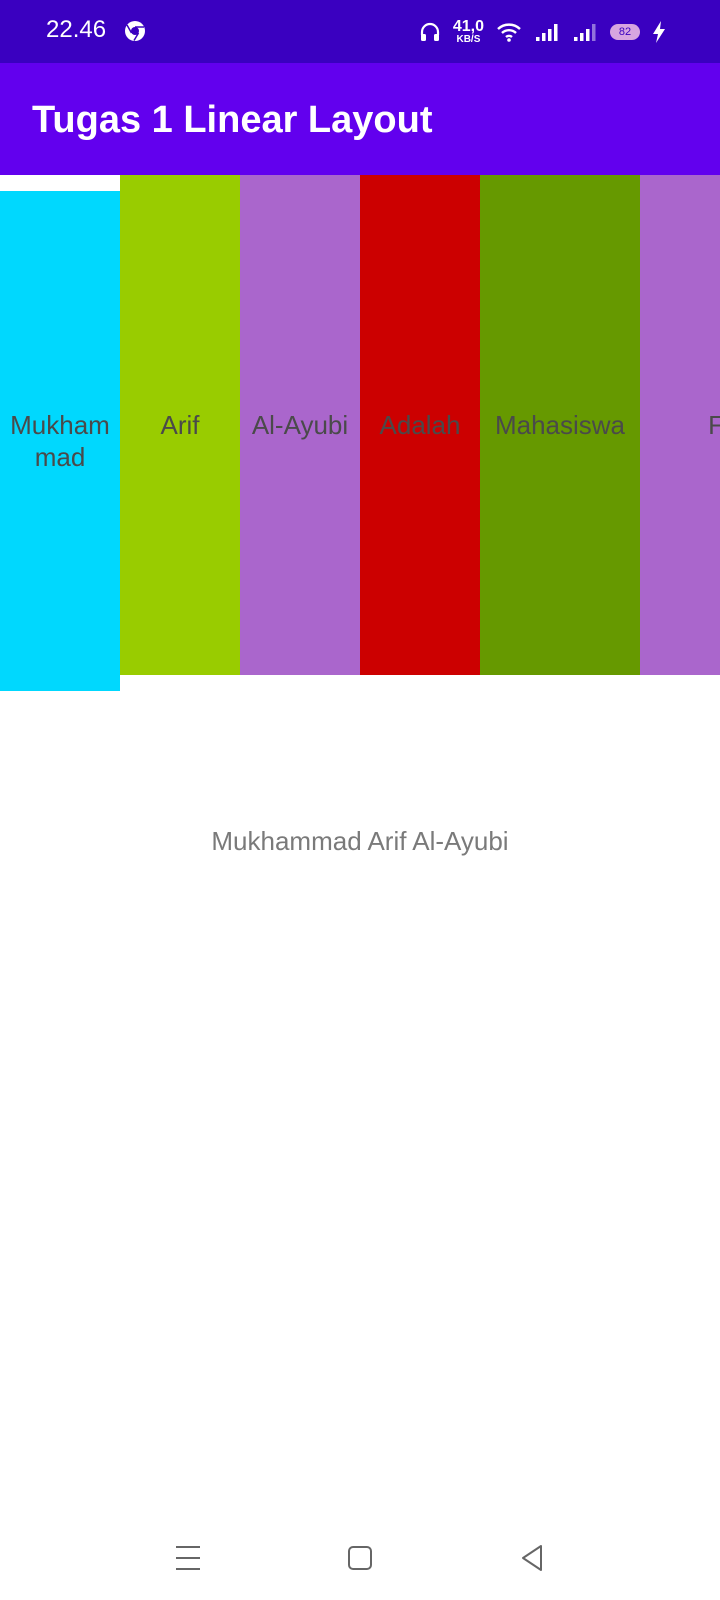  Describe the element at coordinates (360, 1558) in the screenshot. I see `home-icon` at that location.